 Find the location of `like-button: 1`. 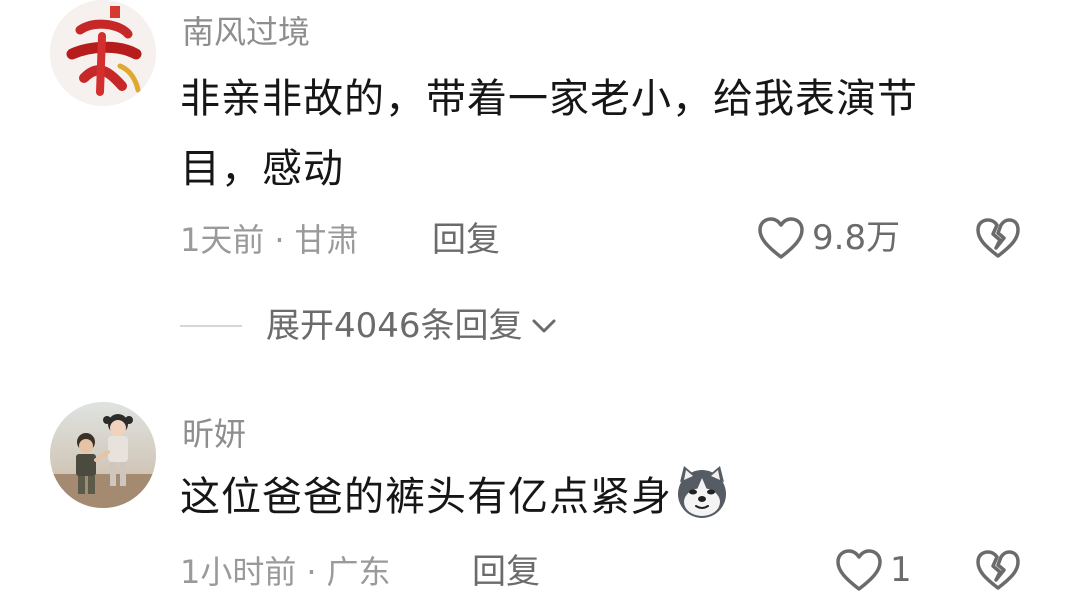

like-button: 1 is located at coordinates (873, 570).